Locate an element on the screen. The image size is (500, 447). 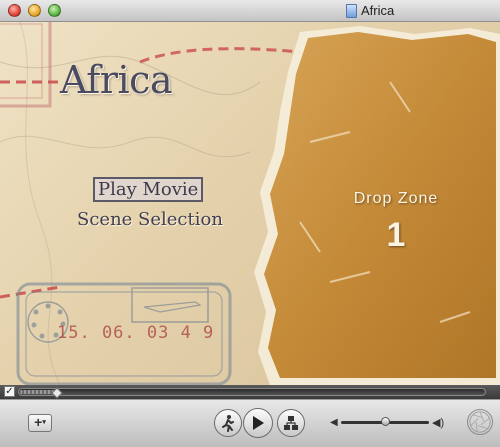
minimize-button is located at coordinates (34, 10).